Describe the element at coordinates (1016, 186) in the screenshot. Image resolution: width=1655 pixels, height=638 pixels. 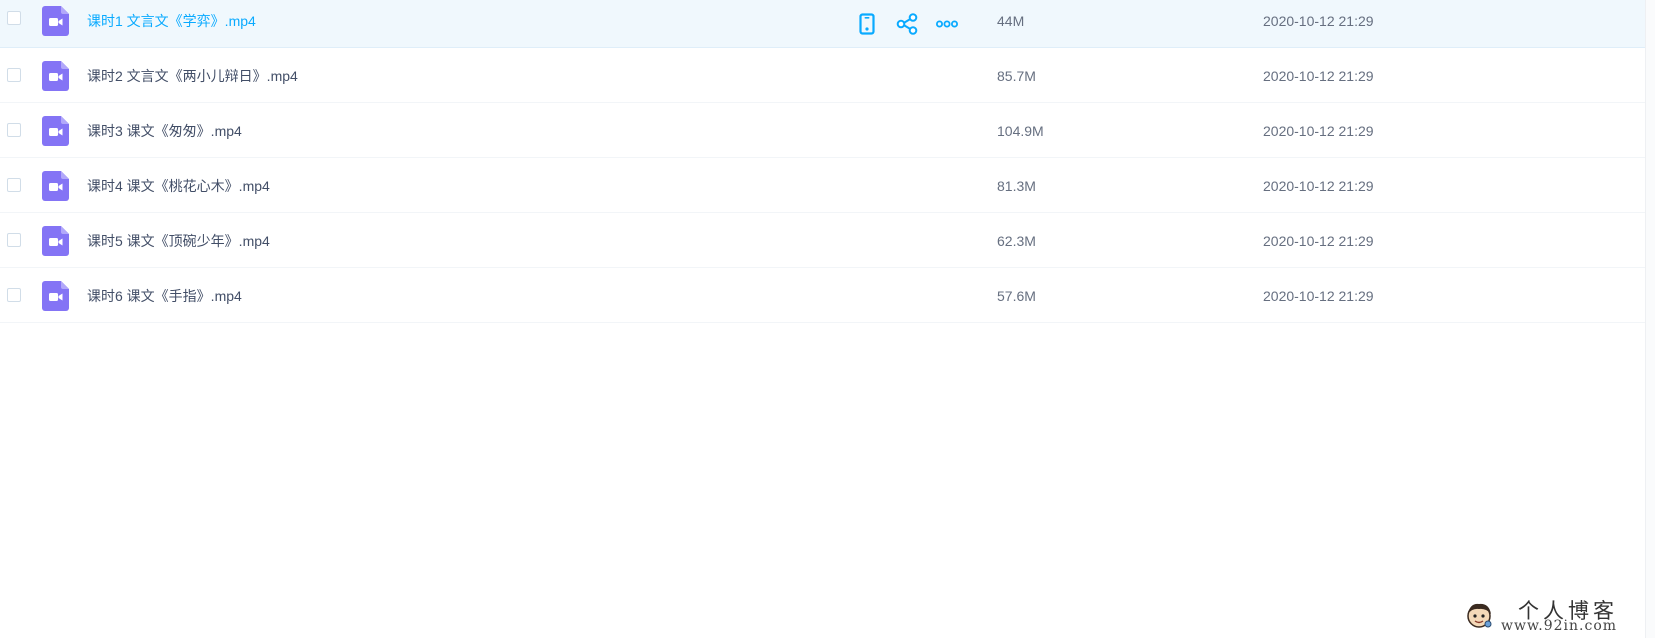
I see `file-size: 81.3M` at that location.